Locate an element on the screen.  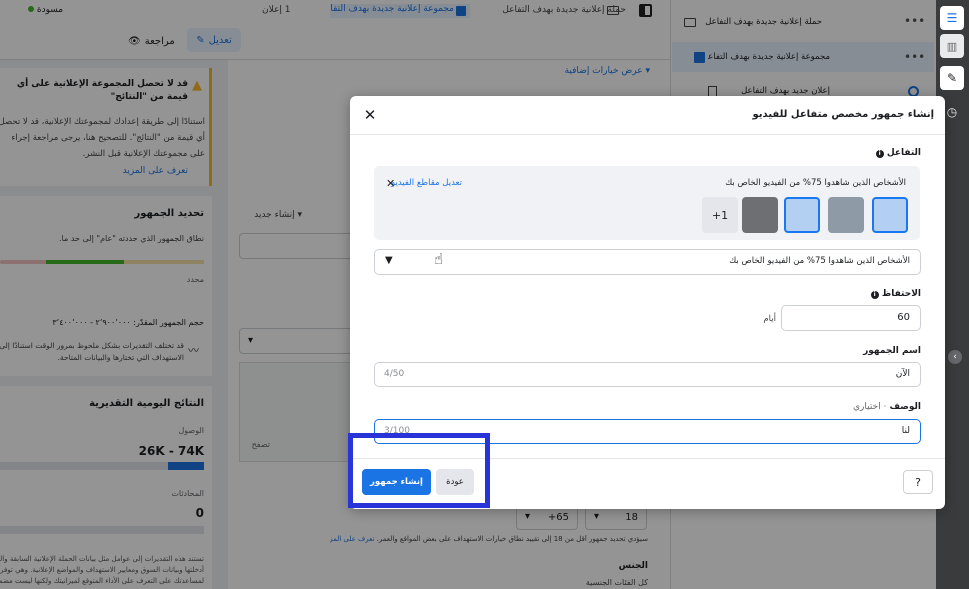
back-button: عودة is located at coordinates (455, 482).